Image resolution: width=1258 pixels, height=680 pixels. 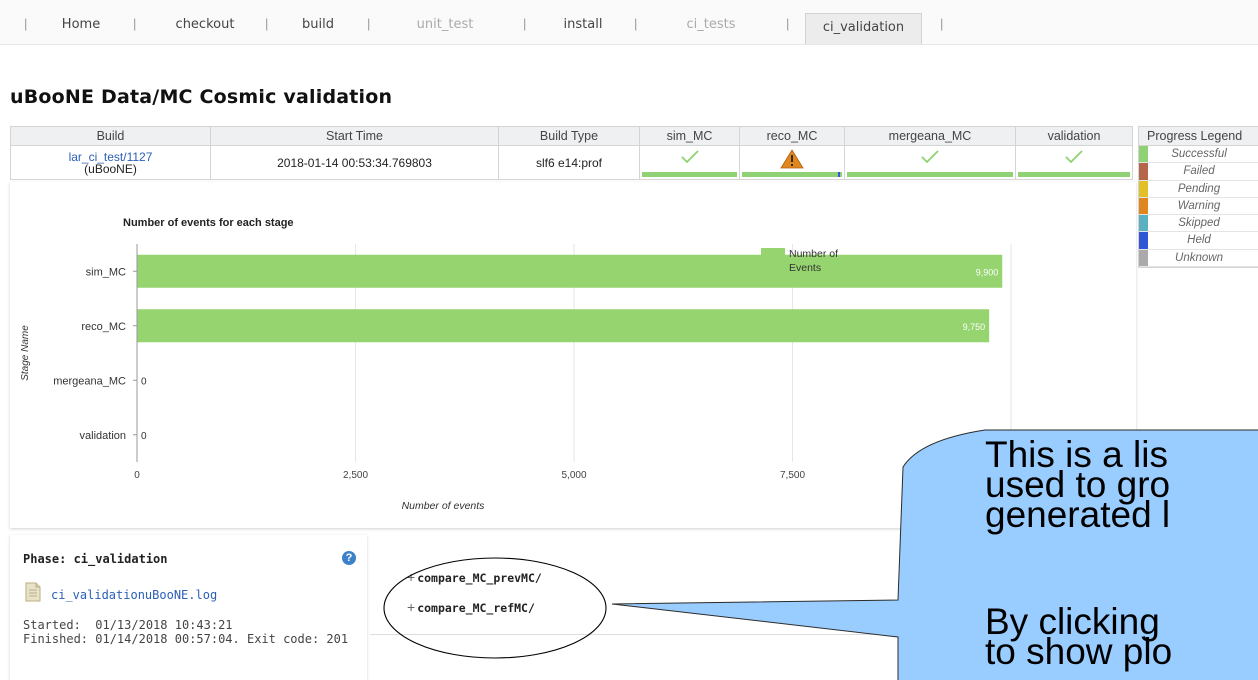 I want to click on directory-name: compare_MC_refMC/, so click(x=476, y=608).